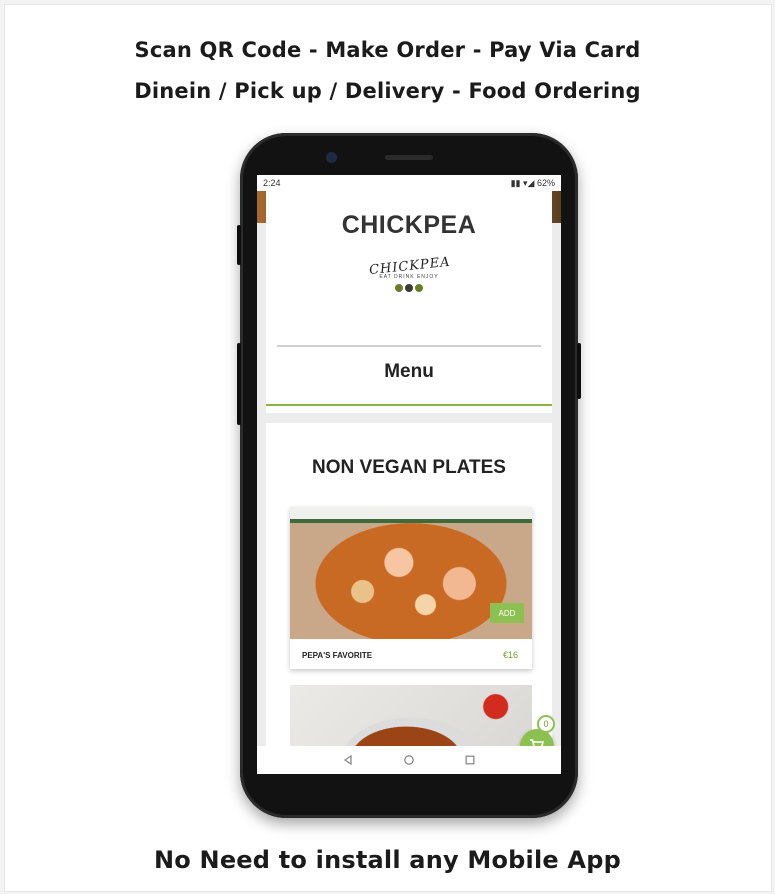 The height and width of the screenshot is (894, 775). Describe the element at coordinates (409, 467) in the screenshot. I see `section-title: NON VEGAN PLATES` at that location.